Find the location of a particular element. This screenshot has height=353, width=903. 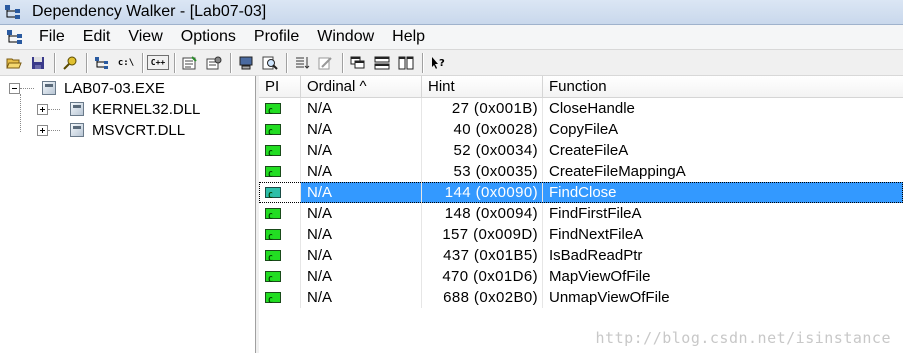

menu-view: View is located at coordinates (145, 37).